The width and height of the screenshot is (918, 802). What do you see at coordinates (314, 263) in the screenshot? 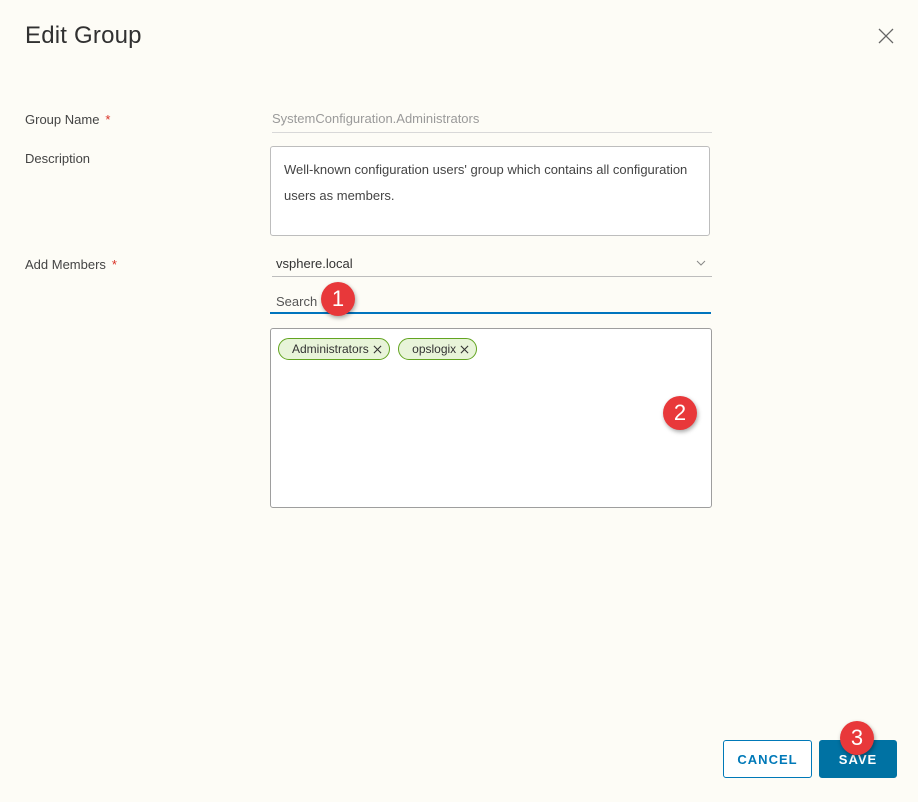
I see `domain-select-value: vsphere.local` at bounding box center [314, 263].